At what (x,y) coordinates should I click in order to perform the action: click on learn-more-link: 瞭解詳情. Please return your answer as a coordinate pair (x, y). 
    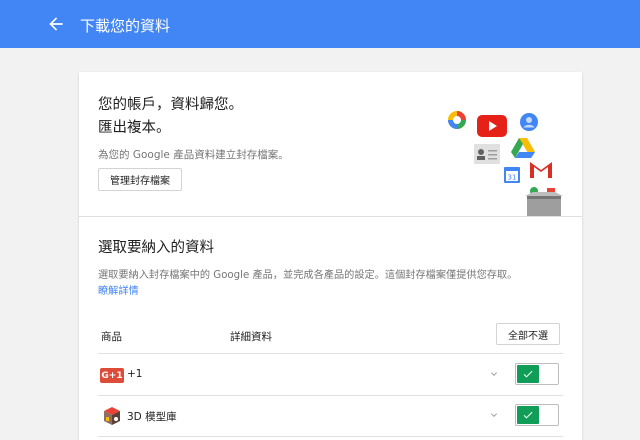
    Looking at the image, I should click on (333, 292).